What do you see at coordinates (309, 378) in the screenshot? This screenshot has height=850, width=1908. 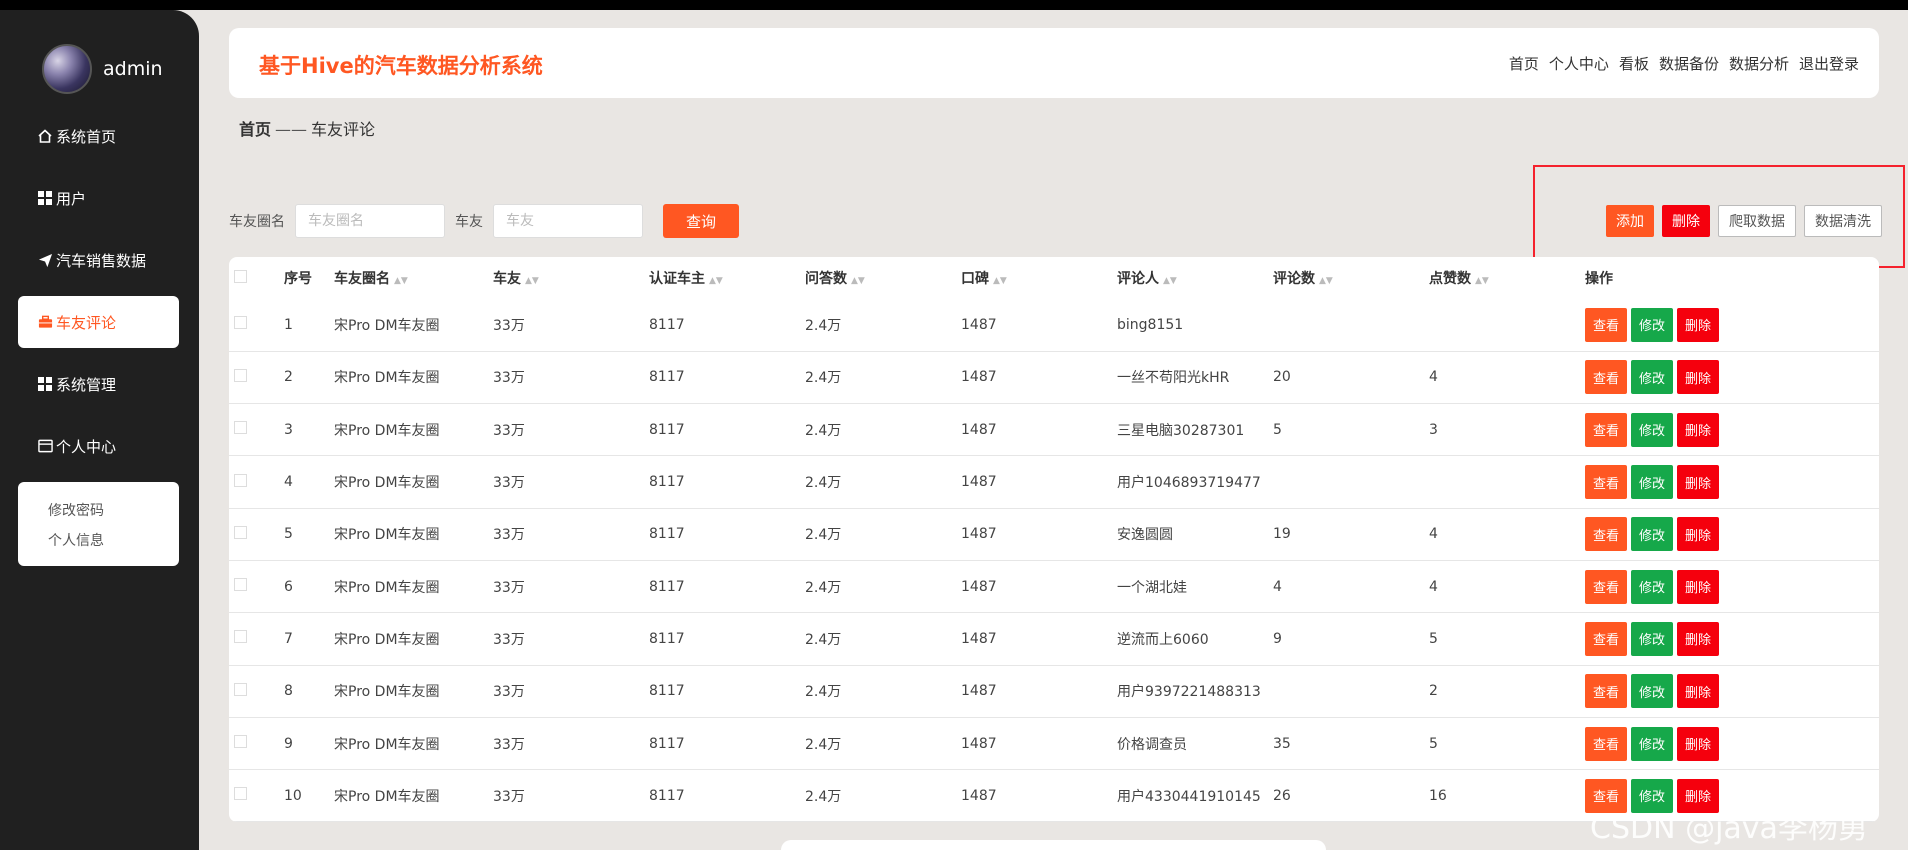 I see `cell-no: 2` at bounding box center [309, 378].